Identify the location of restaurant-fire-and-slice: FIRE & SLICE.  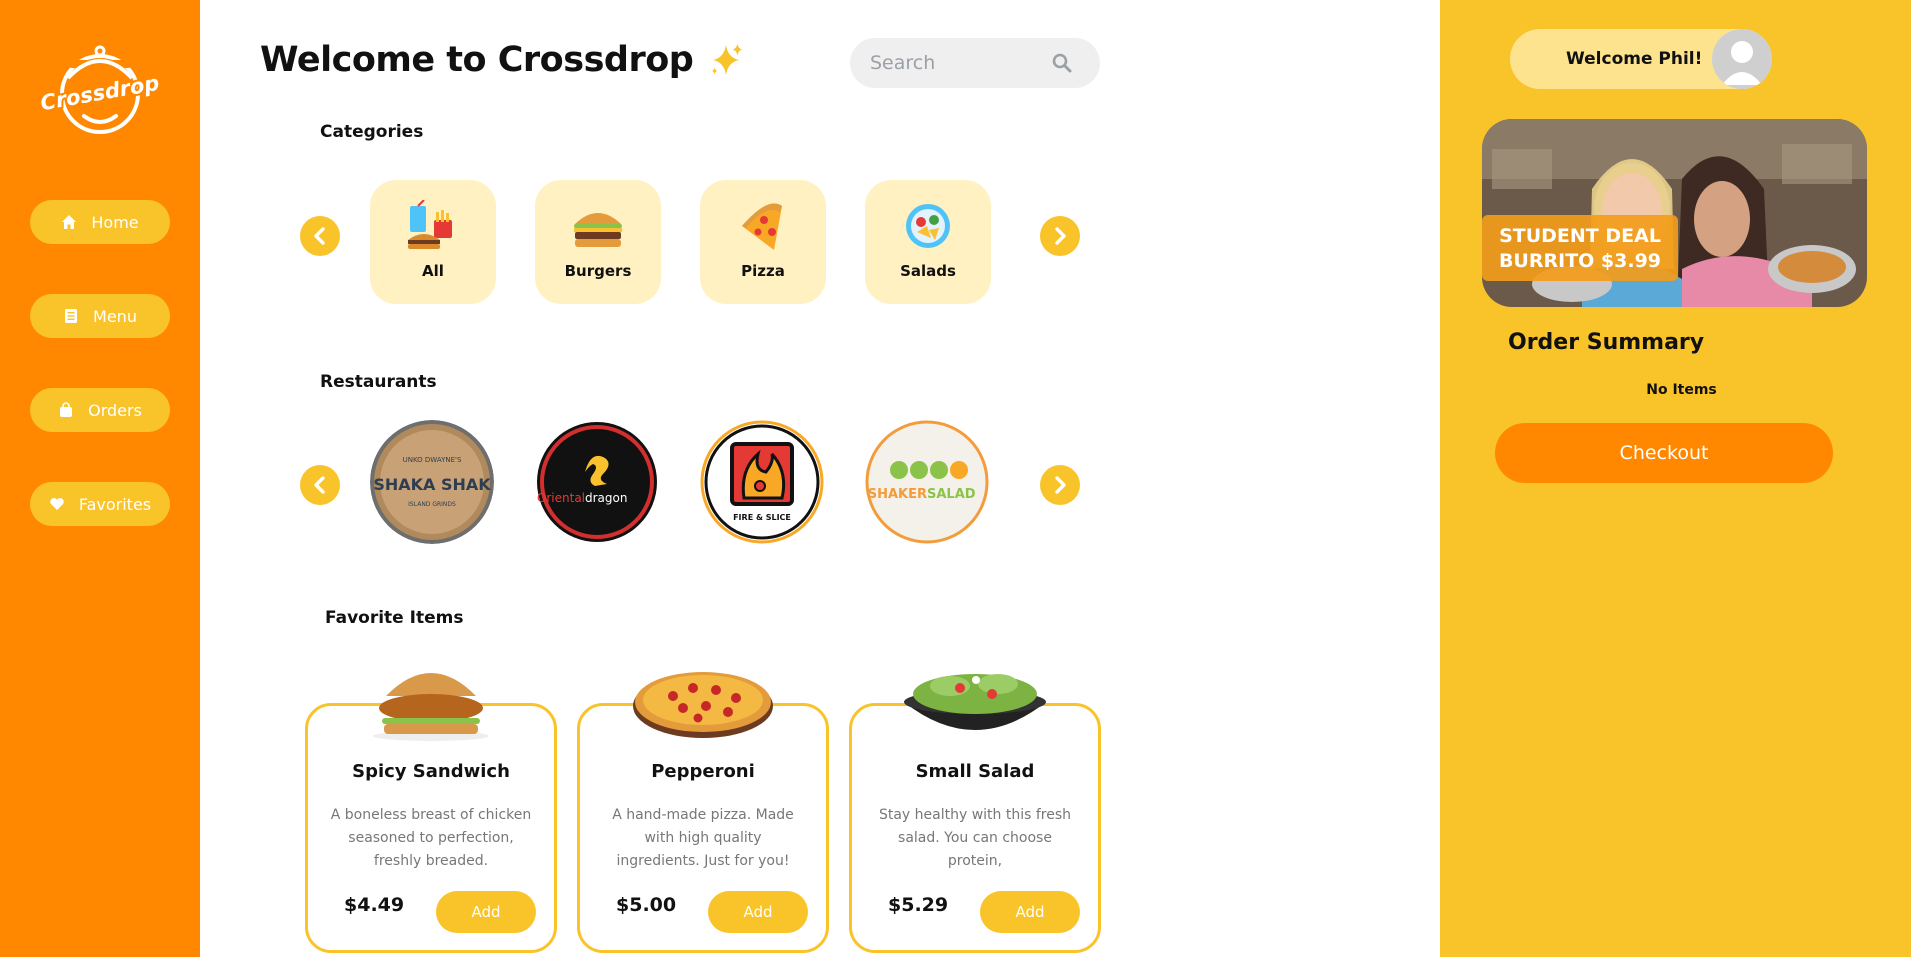
(762, 482).